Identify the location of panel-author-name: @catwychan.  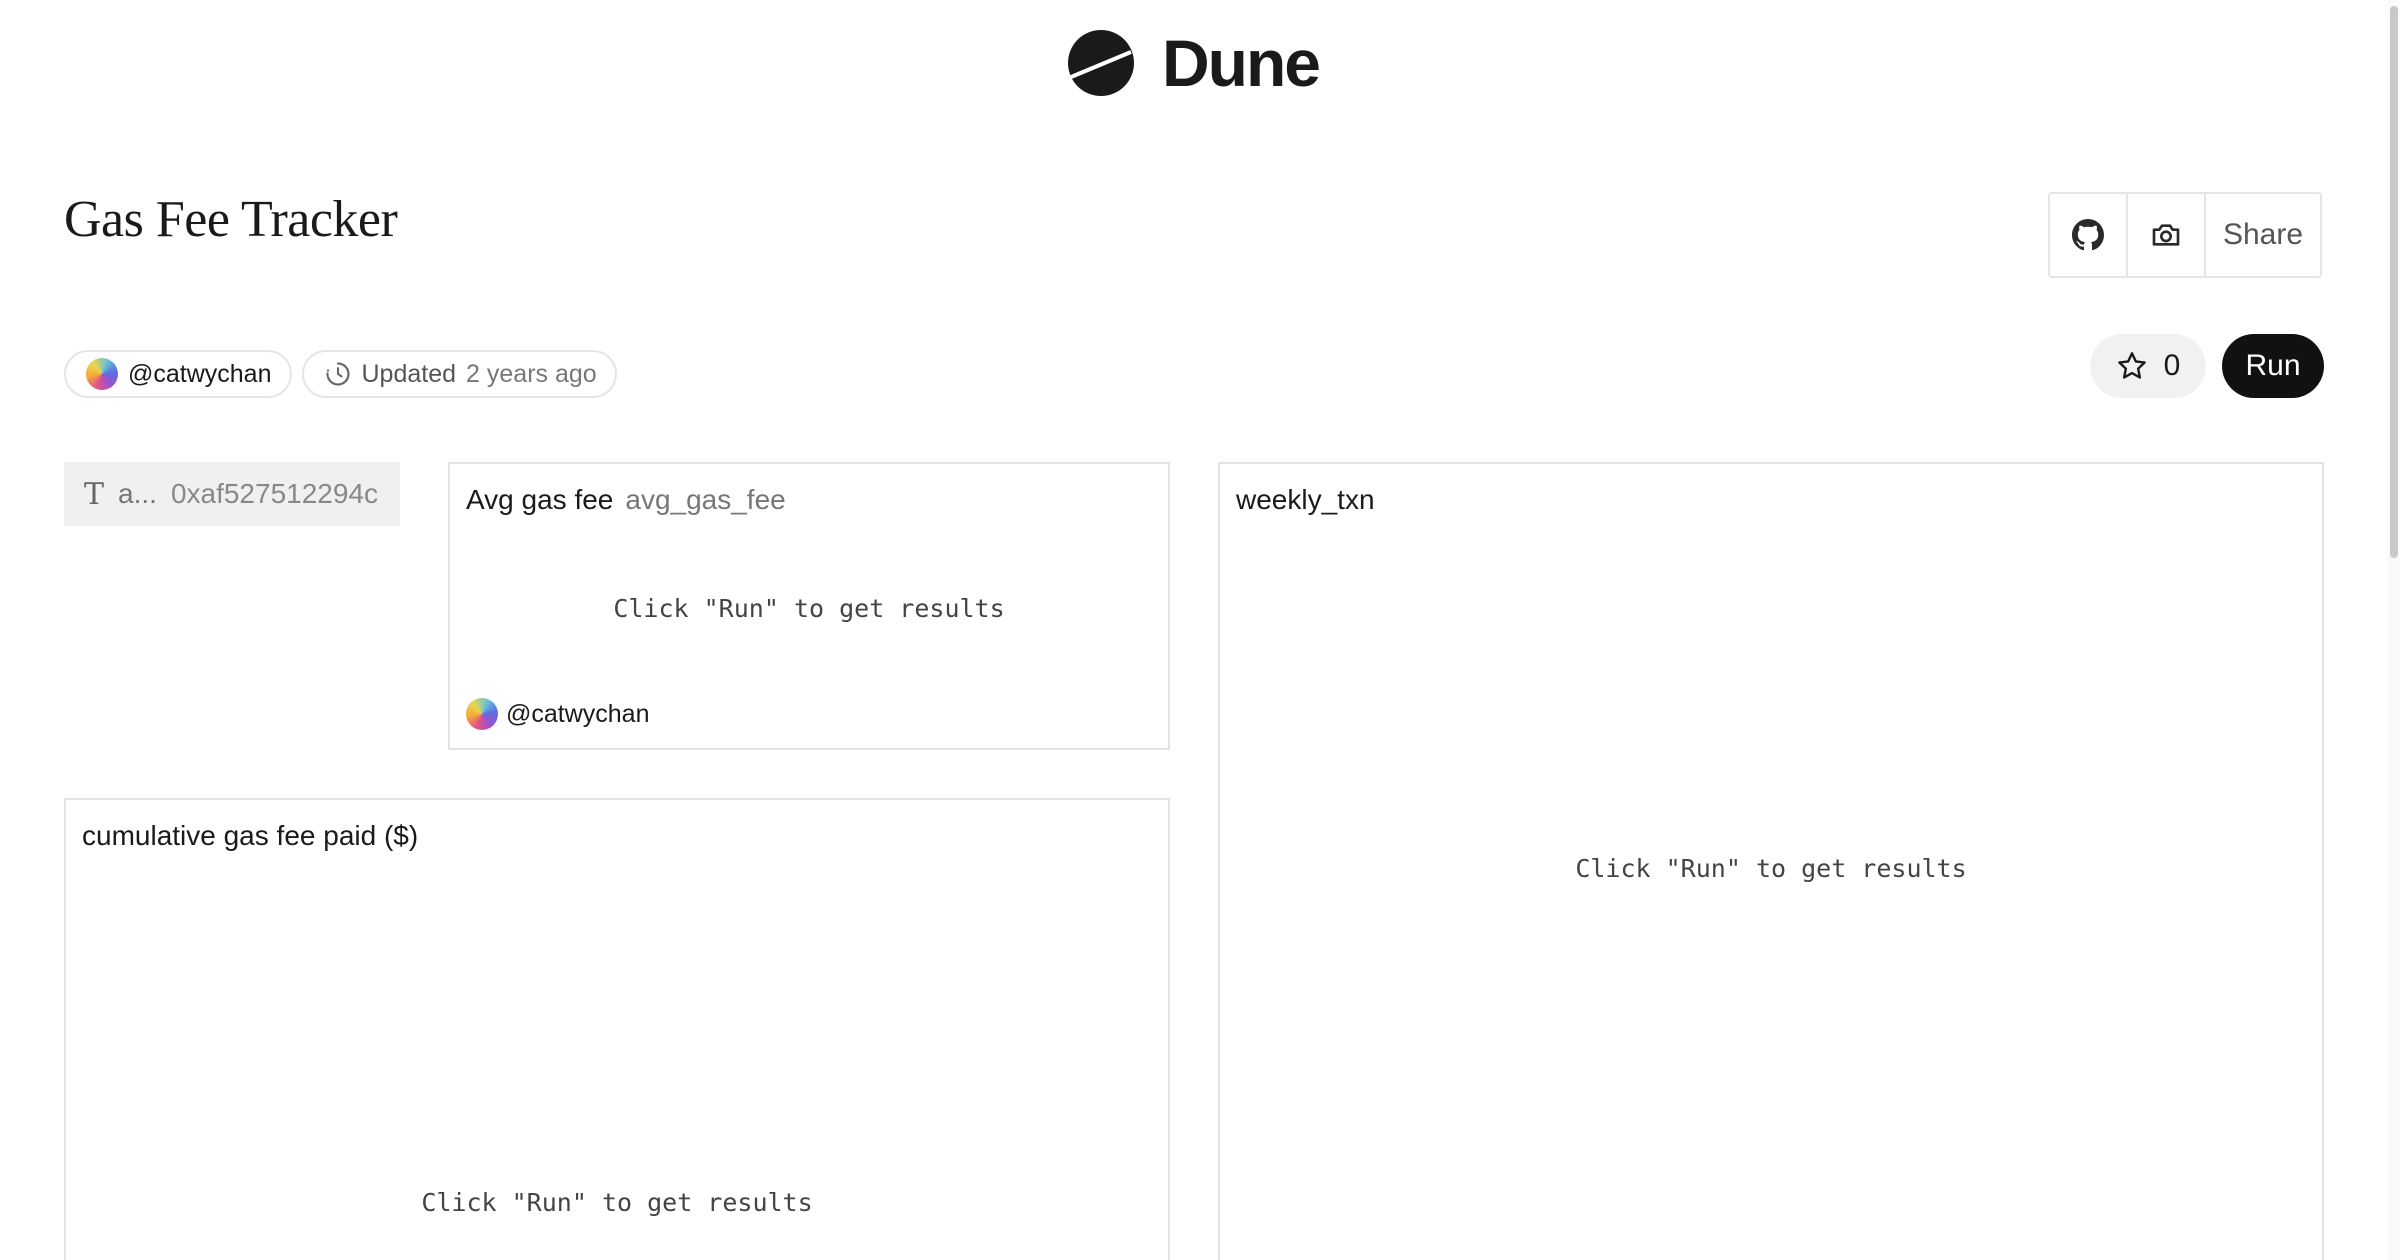
(578, 713).